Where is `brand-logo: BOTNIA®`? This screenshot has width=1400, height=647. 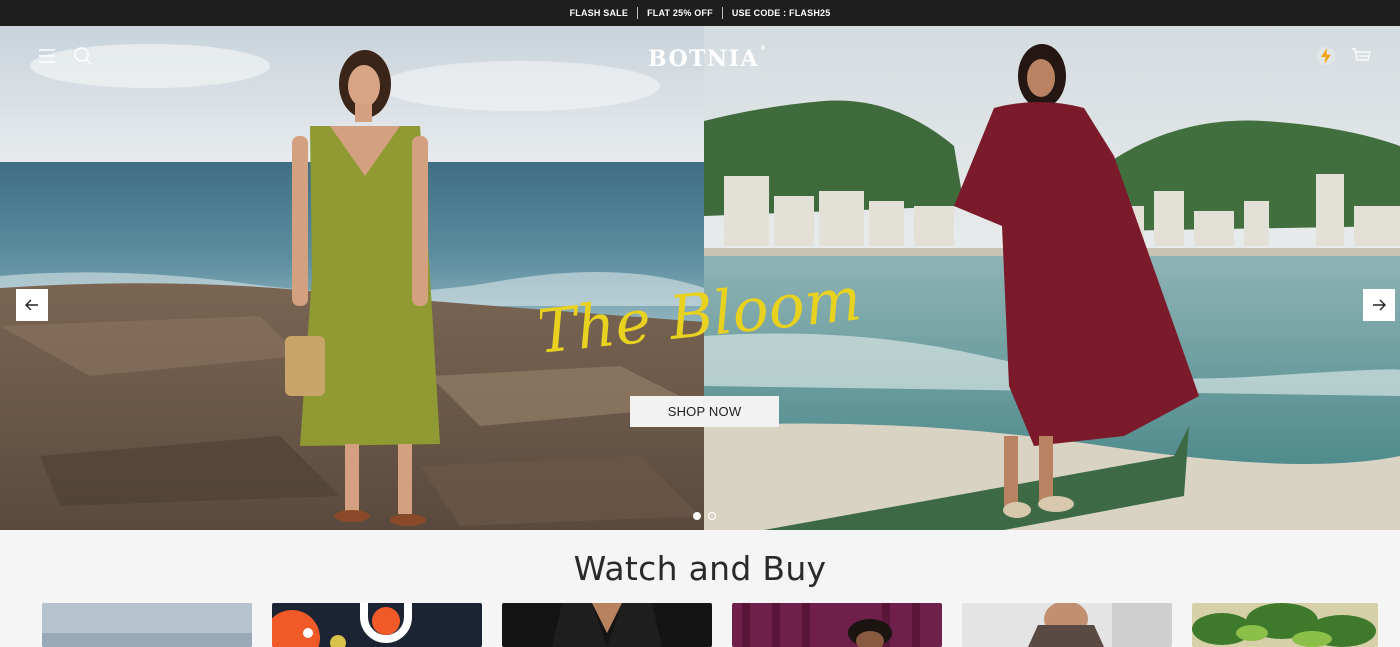 brand-logo: BOTNIA® is located at coordinates (707, 58).